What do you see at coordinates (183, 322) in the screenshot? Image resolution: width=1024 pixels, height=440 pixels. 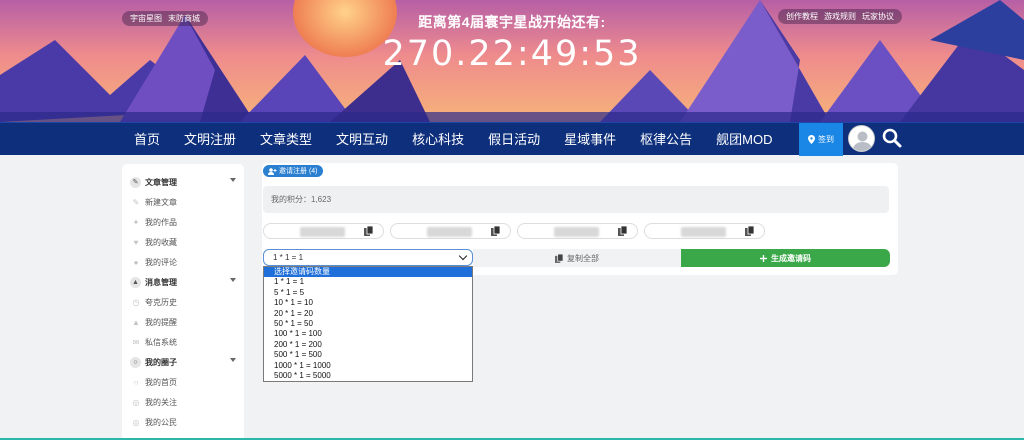 I see `sidebar-item-reminders: ▲ 我的提醒` at bounding box center [183, 322].